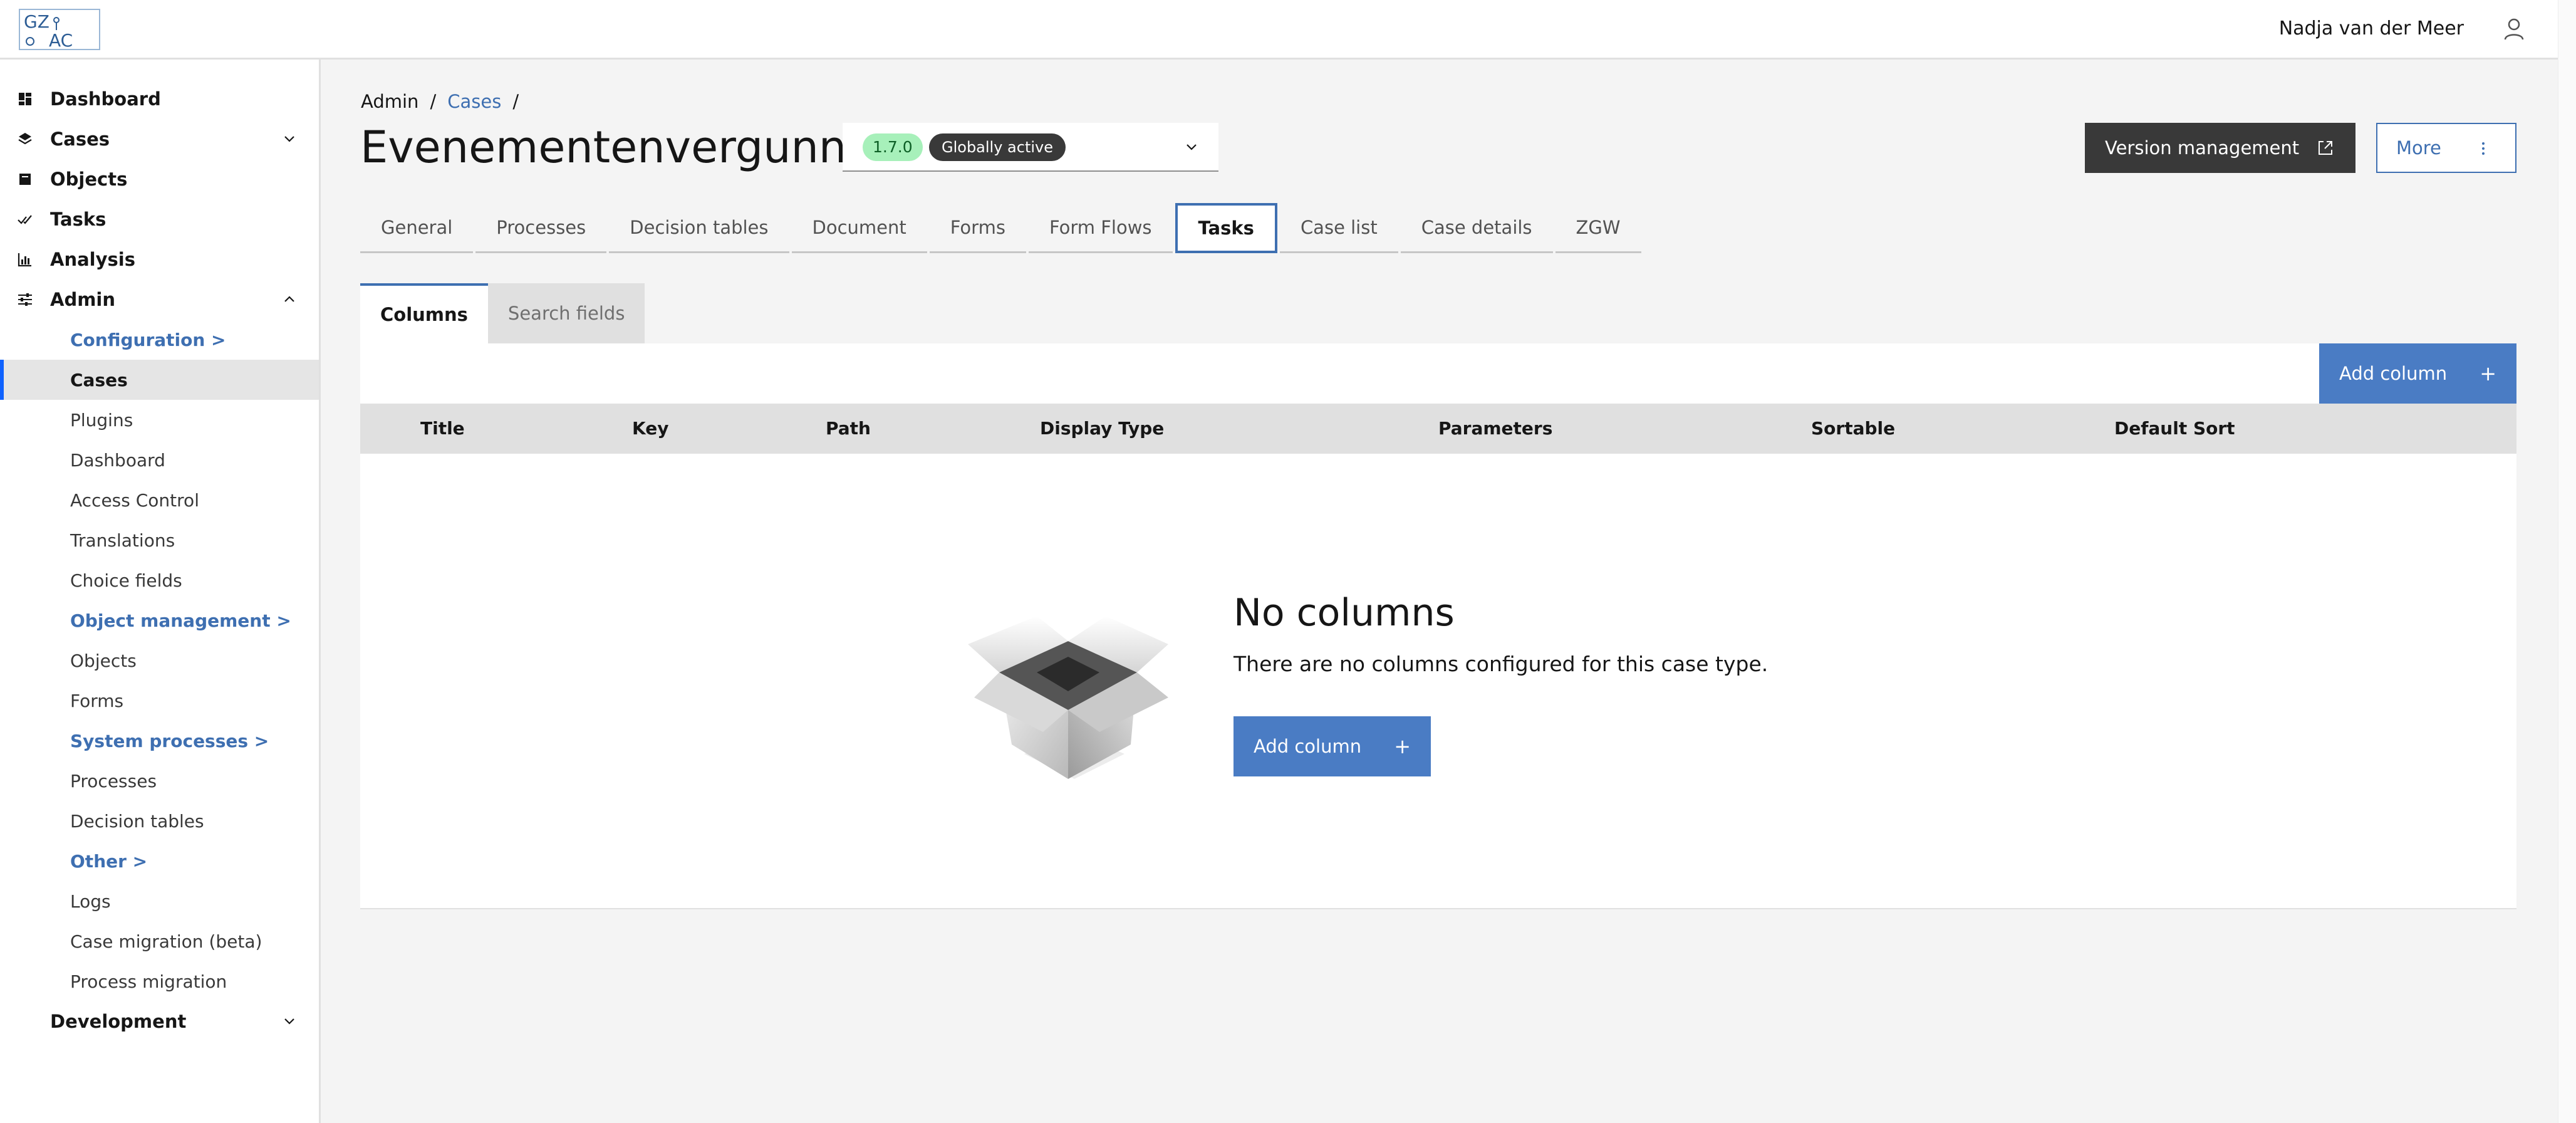 The width and height of the screenshot is (2576, 1123). I want to click on page-scrollbar, so click(2567, 561).